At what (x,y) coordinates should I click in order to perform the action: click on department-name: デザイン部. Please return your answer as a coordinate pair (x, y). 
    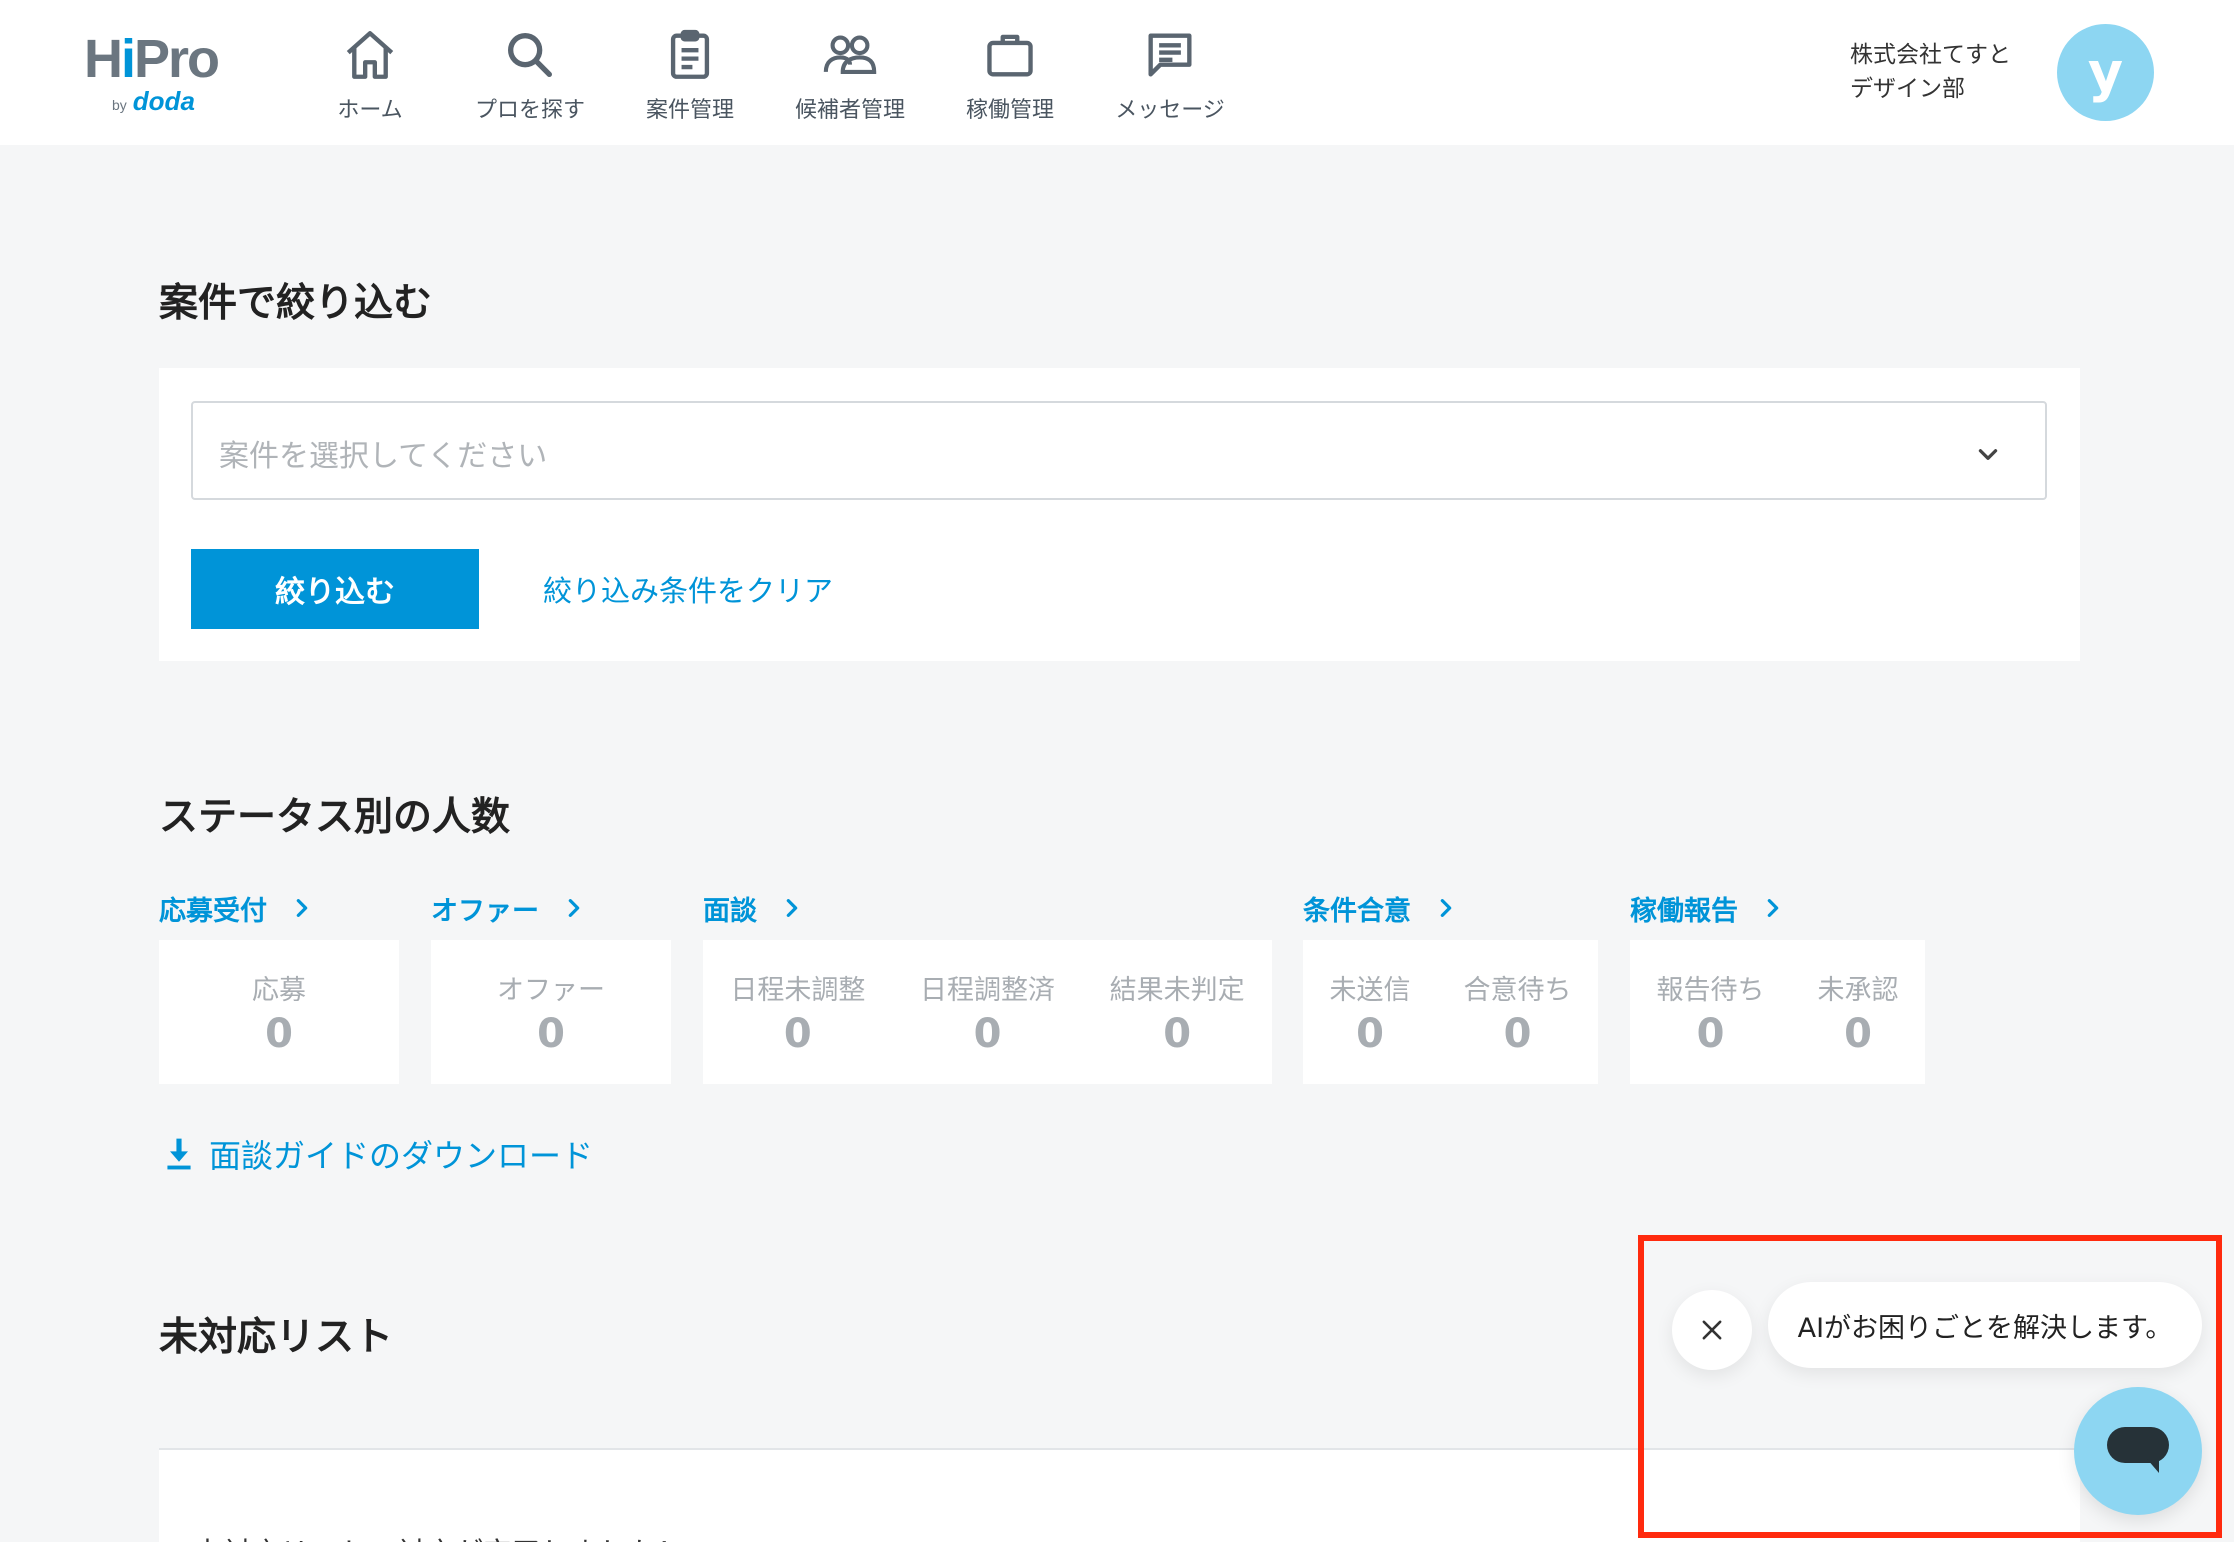
    Looking at the image, I should click on (1907, 89).